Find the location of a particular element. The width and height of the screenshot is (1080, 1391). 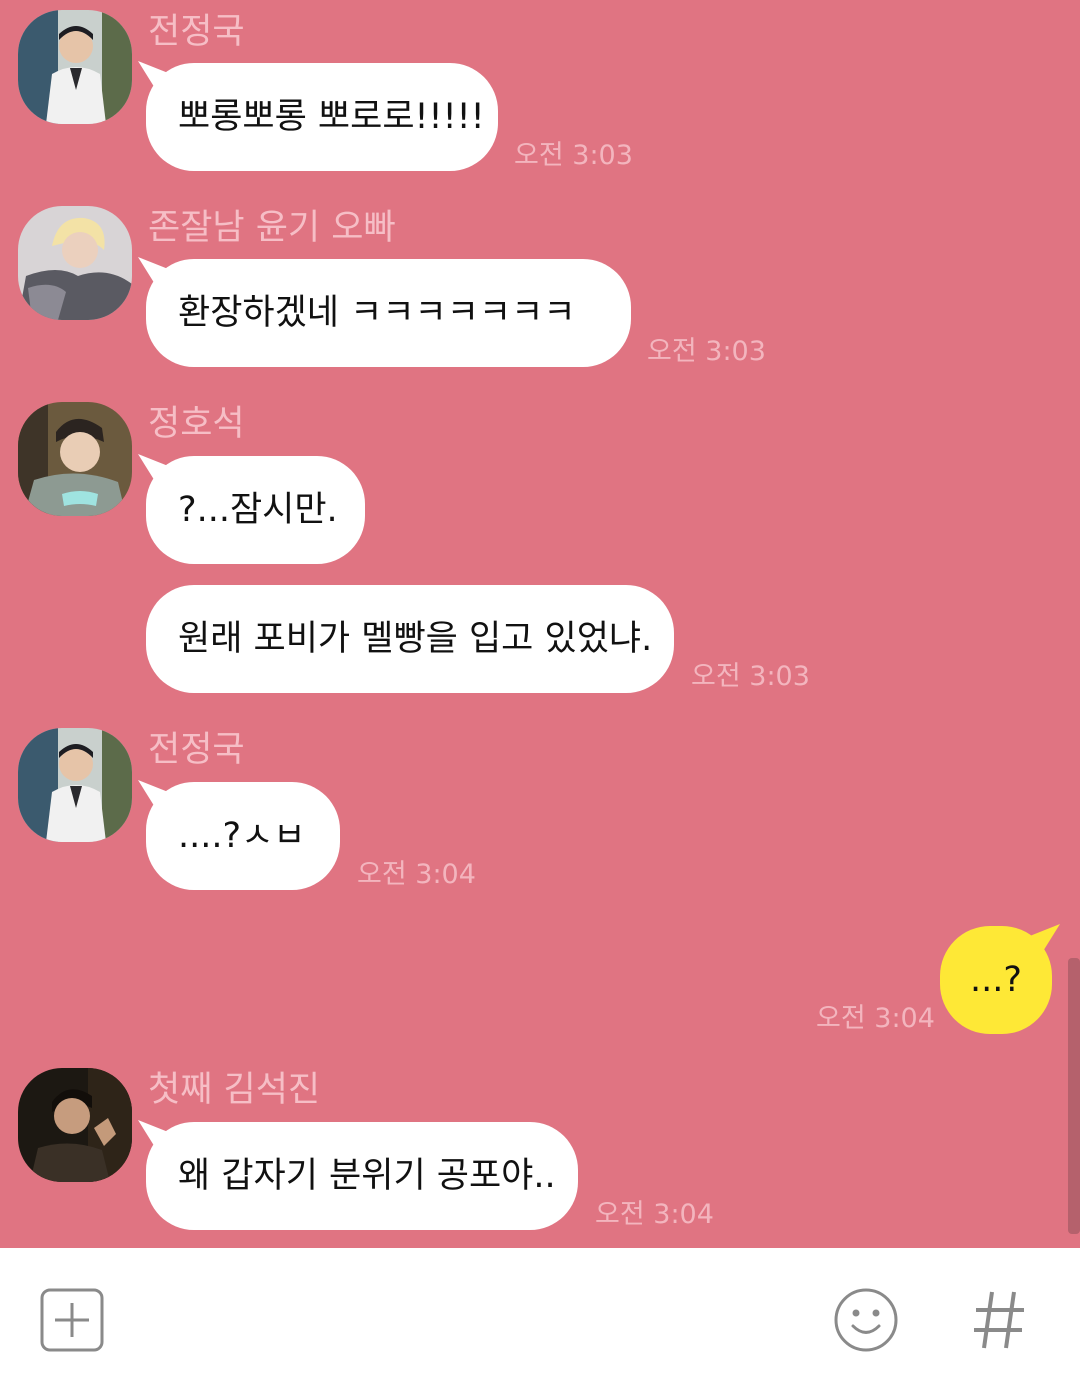

avatar-seokjin is located at coordinates (75, 1125).